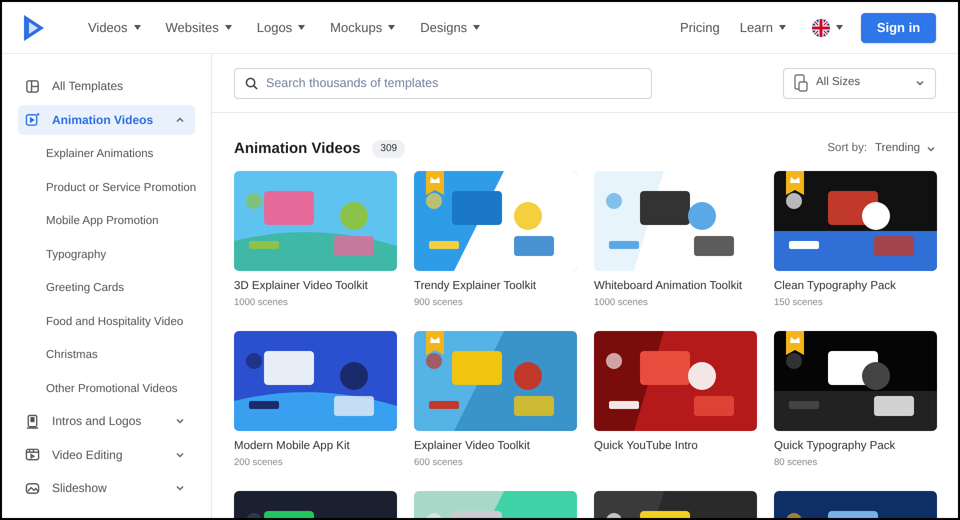  What do you see at coordinates (32, 119) in the screenshot?
I see `video-icon` at bounding box center [32, 119].